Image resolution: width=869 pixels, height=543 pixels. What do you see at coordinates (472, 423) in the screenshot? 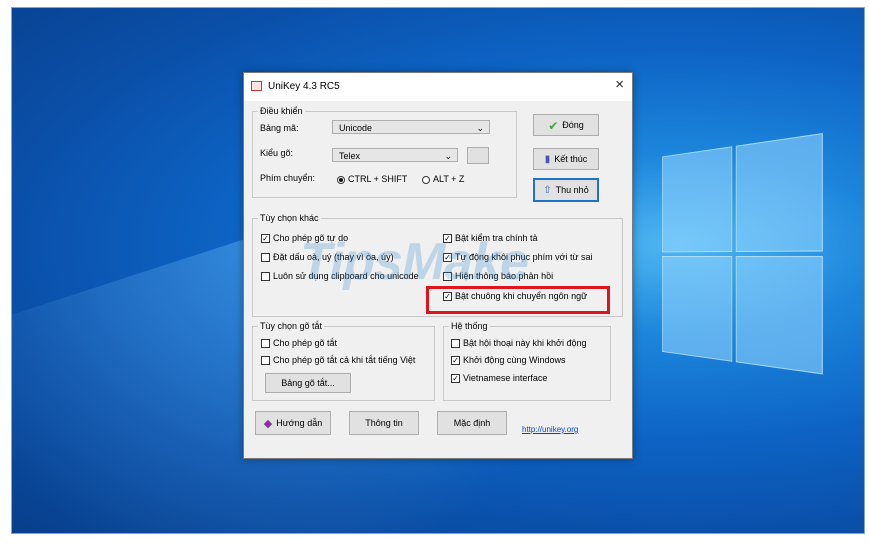
I see `mac-dinh-button: Mặc định` at bounding box center [472, 423].